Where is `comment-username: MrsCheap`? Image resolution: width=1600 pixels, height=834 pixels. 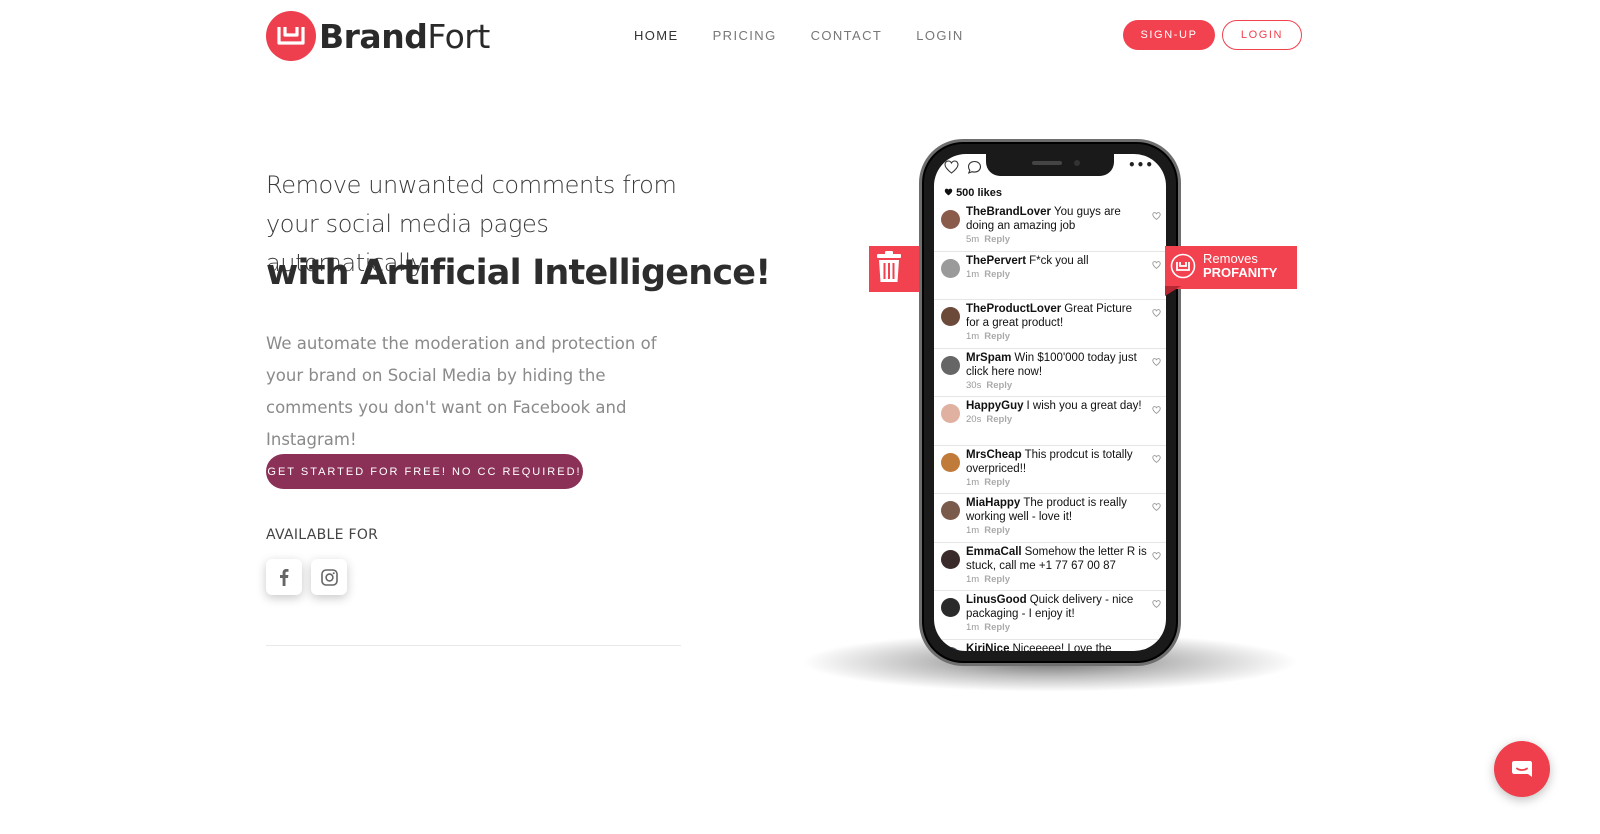
comment-username: MrsCheap is located at coordinates (994, 454).